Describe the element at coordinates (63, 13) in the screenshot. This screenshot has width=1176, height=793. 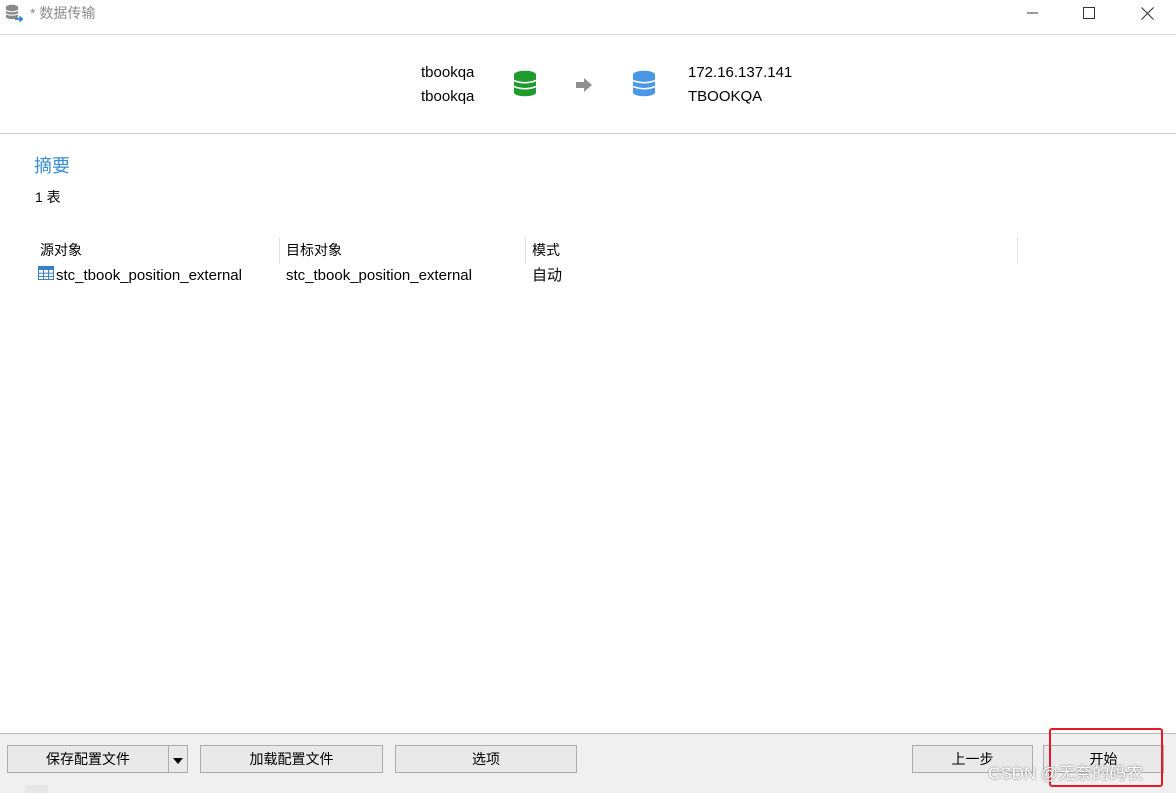
I see `window-title: * 数据传输` at that location.